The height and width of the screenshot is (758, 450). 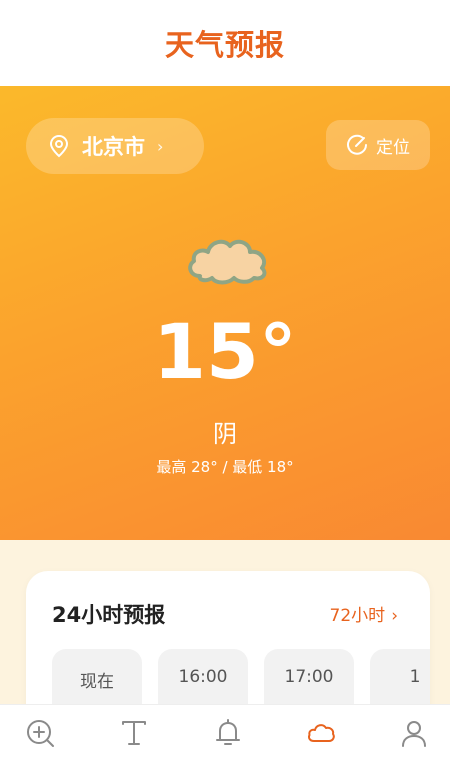 I want to click on text-icon, so click(x=134, y=733).